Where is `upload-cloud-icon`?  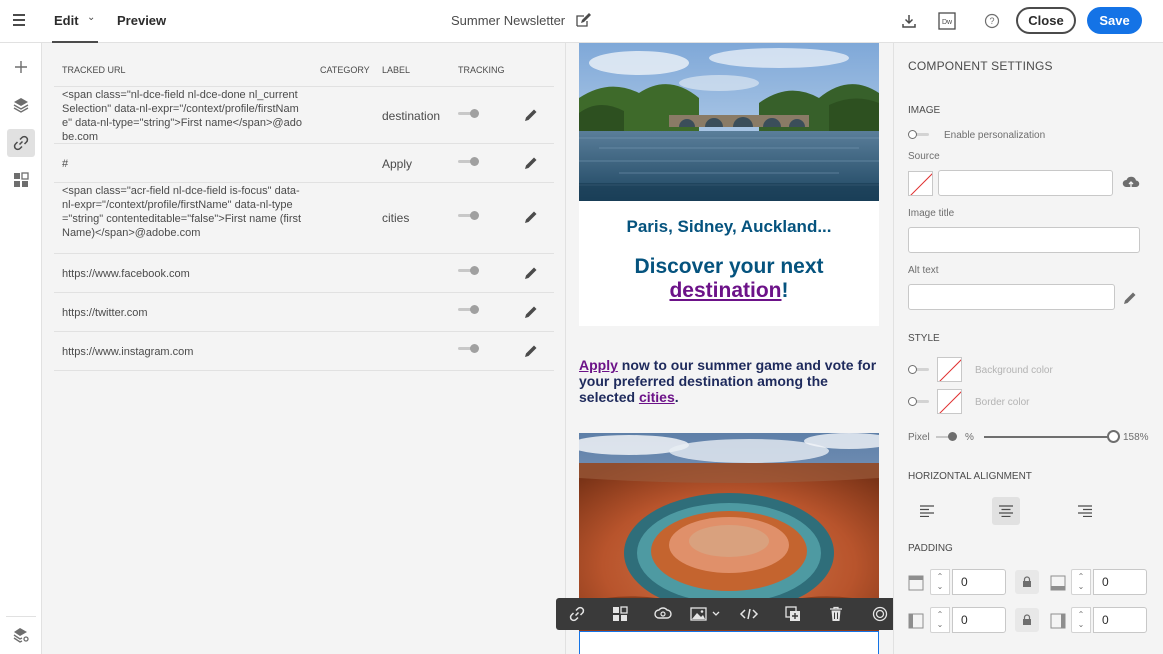
upload-cloud-icon is located at coordinates (1131, 183).